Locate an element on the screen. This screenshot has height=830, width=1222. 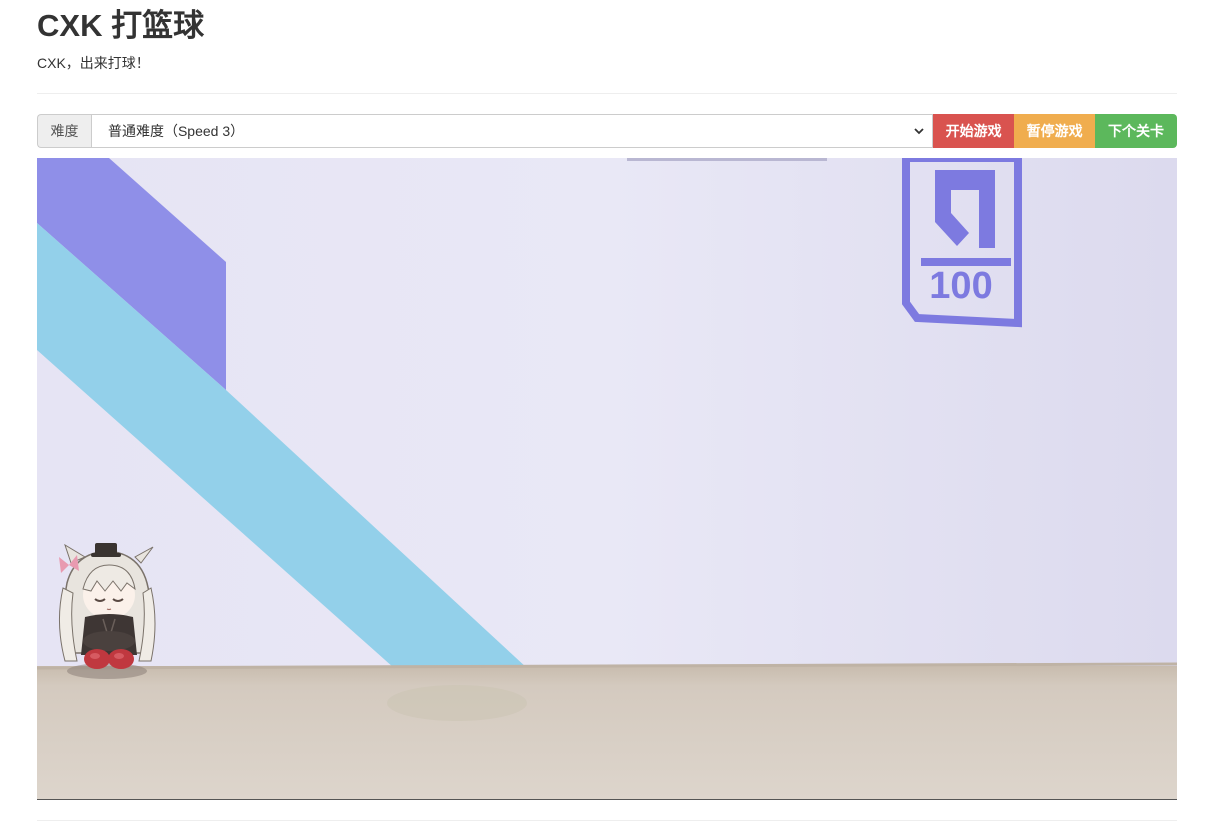
game-controls: 难度 普通难度（Speed 3） 开始游戏 暂停游戏 下个关卡 is located at coordinates (607, 131).